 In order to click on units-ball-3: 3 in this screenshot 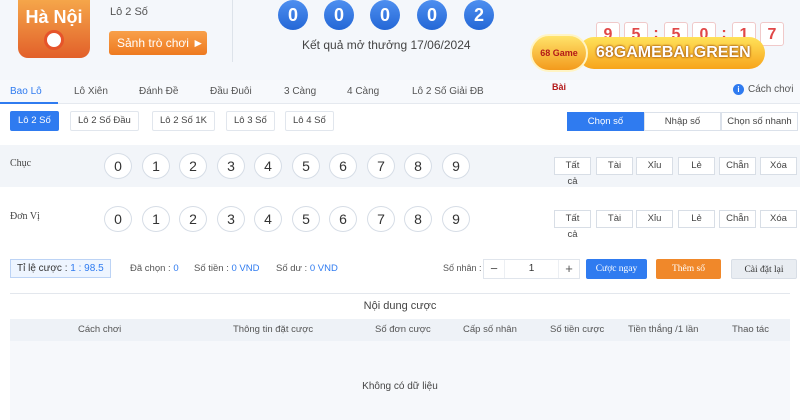, I will do `click(231, 219)`.